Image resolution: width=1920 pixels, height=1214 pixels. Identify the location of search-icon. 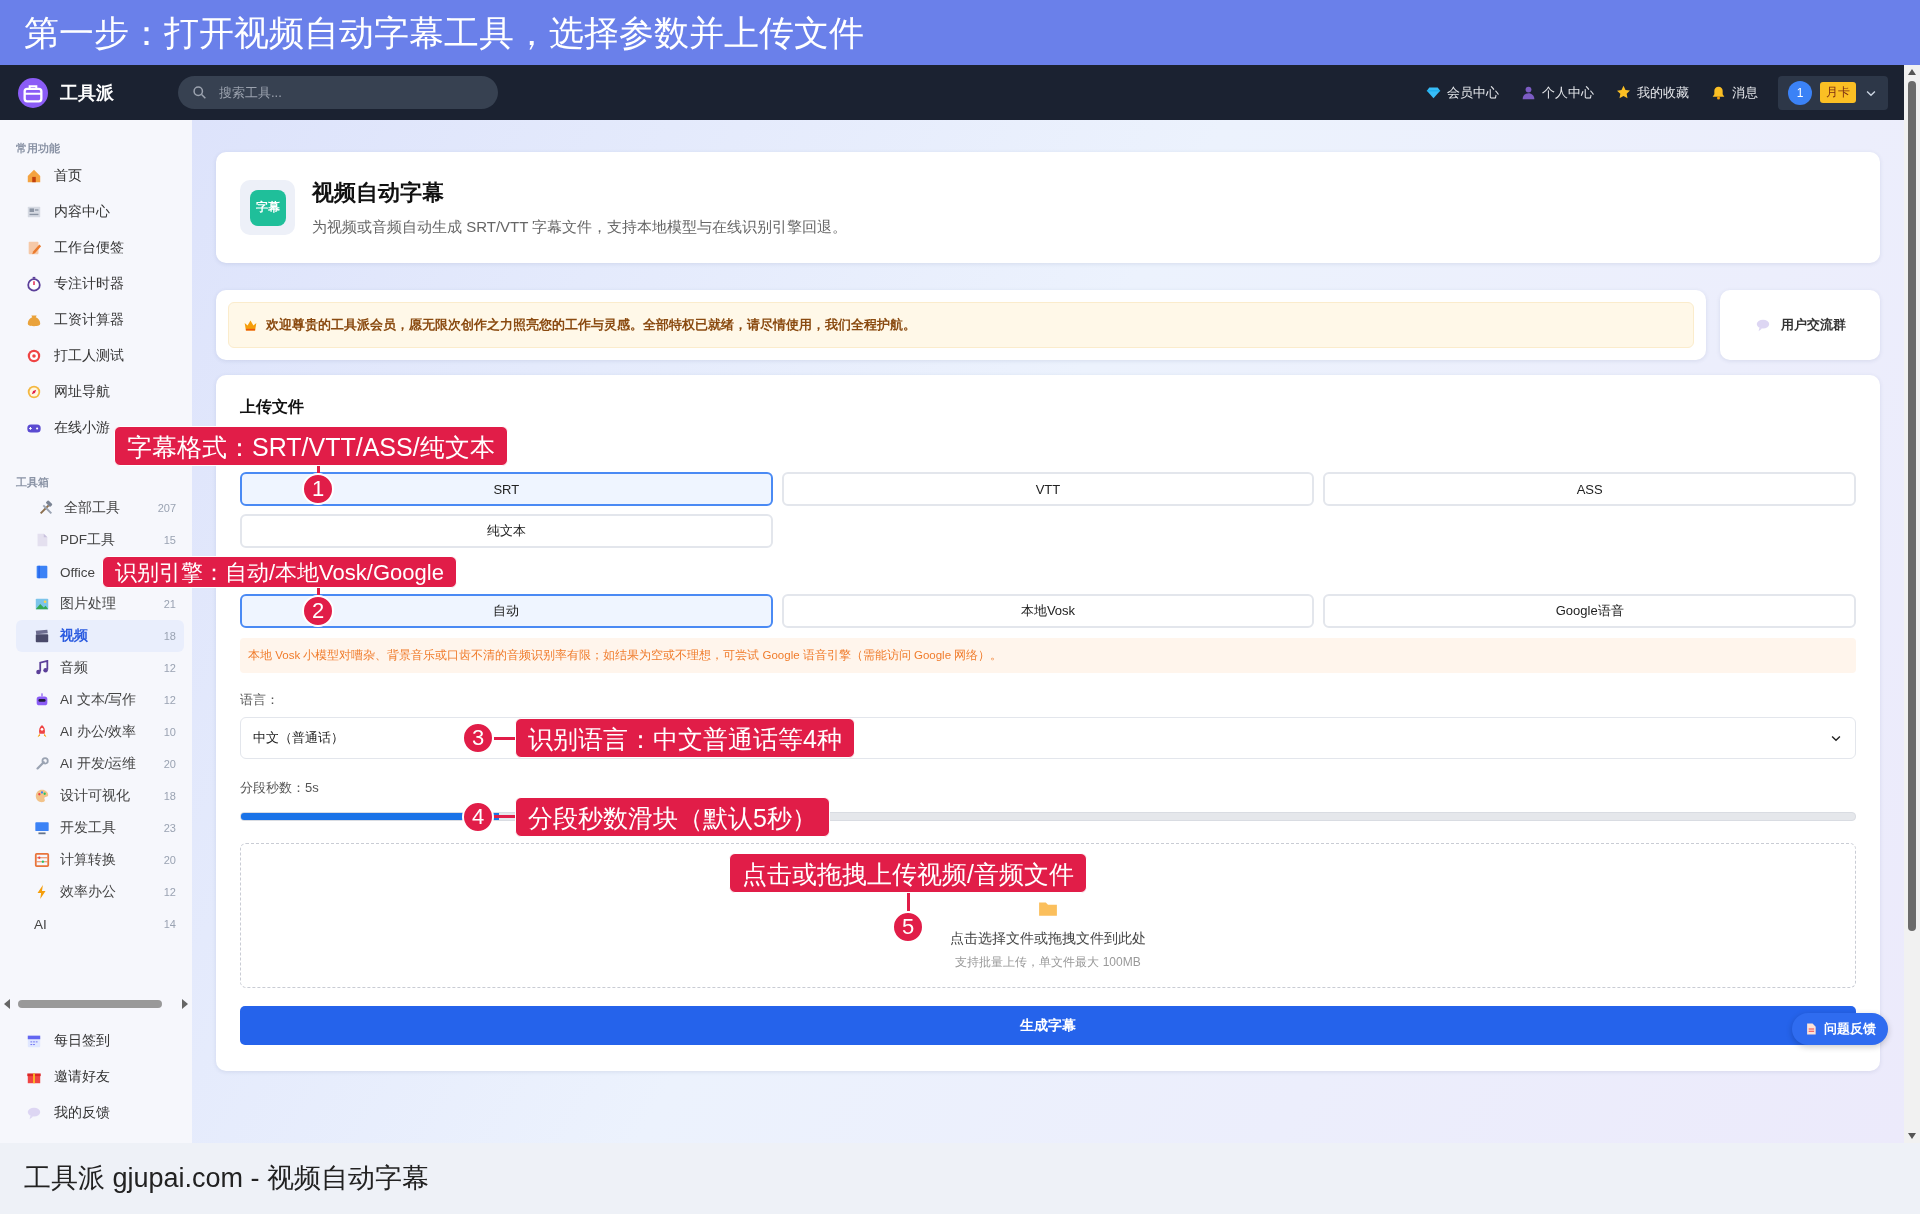
(199, 92).